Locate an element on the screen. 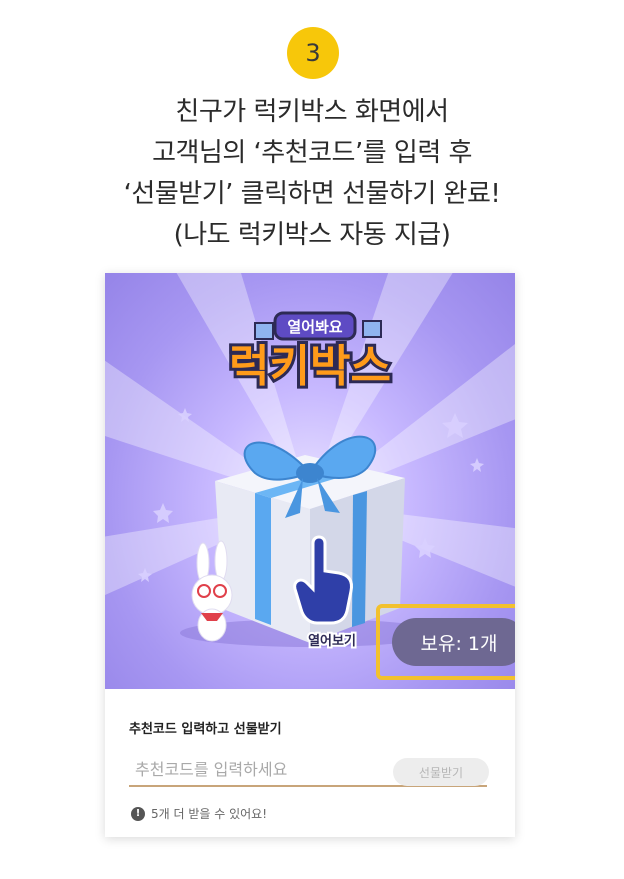  rabbit-mascot is located at coordinates (212, 591).